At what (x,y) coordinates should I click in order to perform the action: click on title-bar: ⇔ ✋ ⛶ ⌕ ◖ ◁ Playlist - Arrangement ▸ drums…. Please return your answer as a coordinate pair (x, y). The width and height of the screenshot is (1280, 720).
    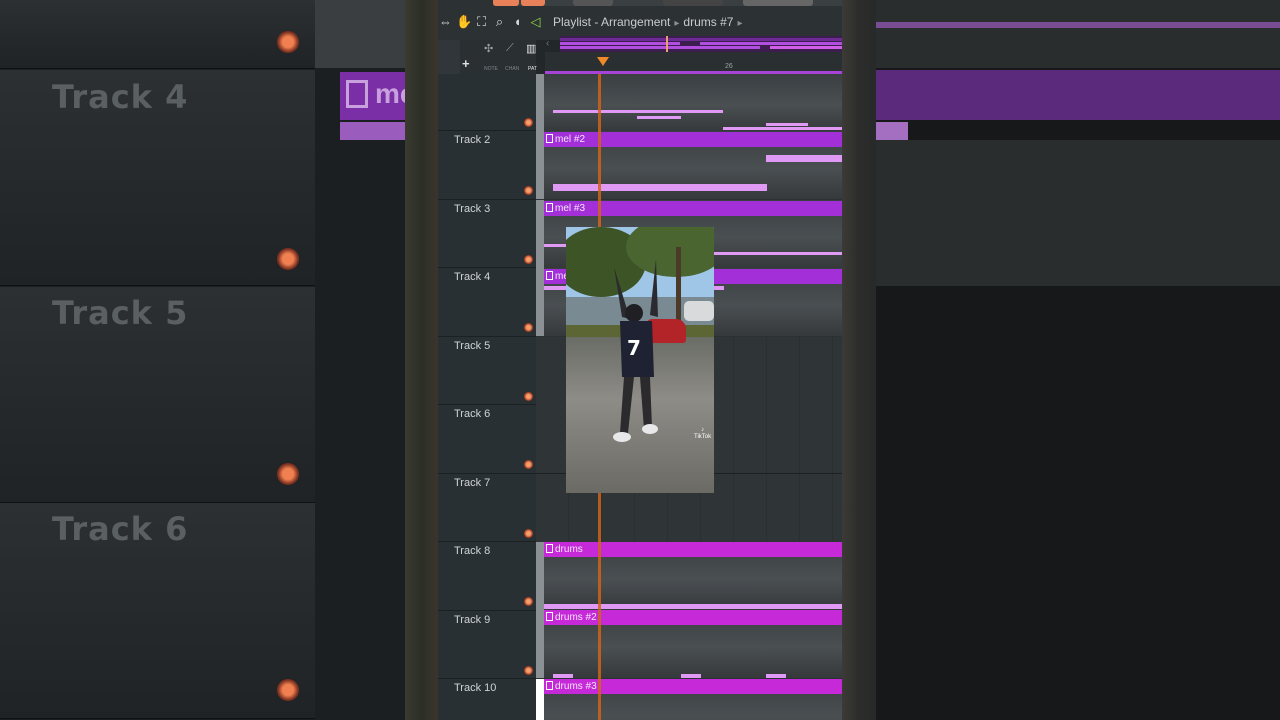
    Looking at the image, I should click on (640, 20).